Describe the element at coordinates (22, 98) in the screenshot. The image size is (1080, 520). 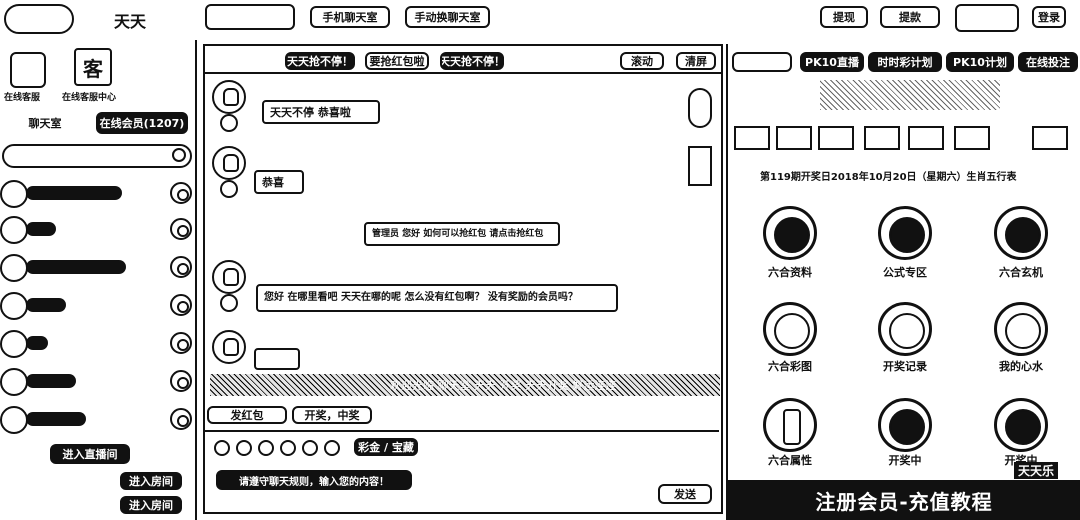
I see `sidebar-icon-service-label: 在线客服` at that location.